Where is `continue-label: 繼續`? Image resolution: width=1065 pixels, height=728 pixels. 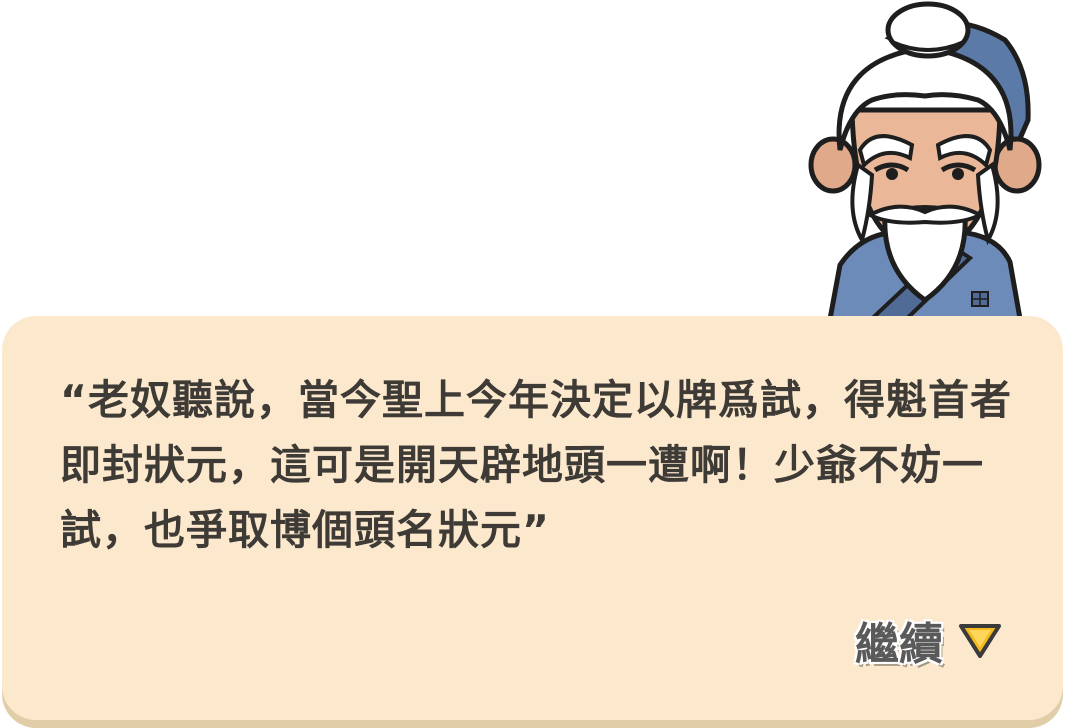
continue-label: 繼續 is located at coordinates (899, 644).